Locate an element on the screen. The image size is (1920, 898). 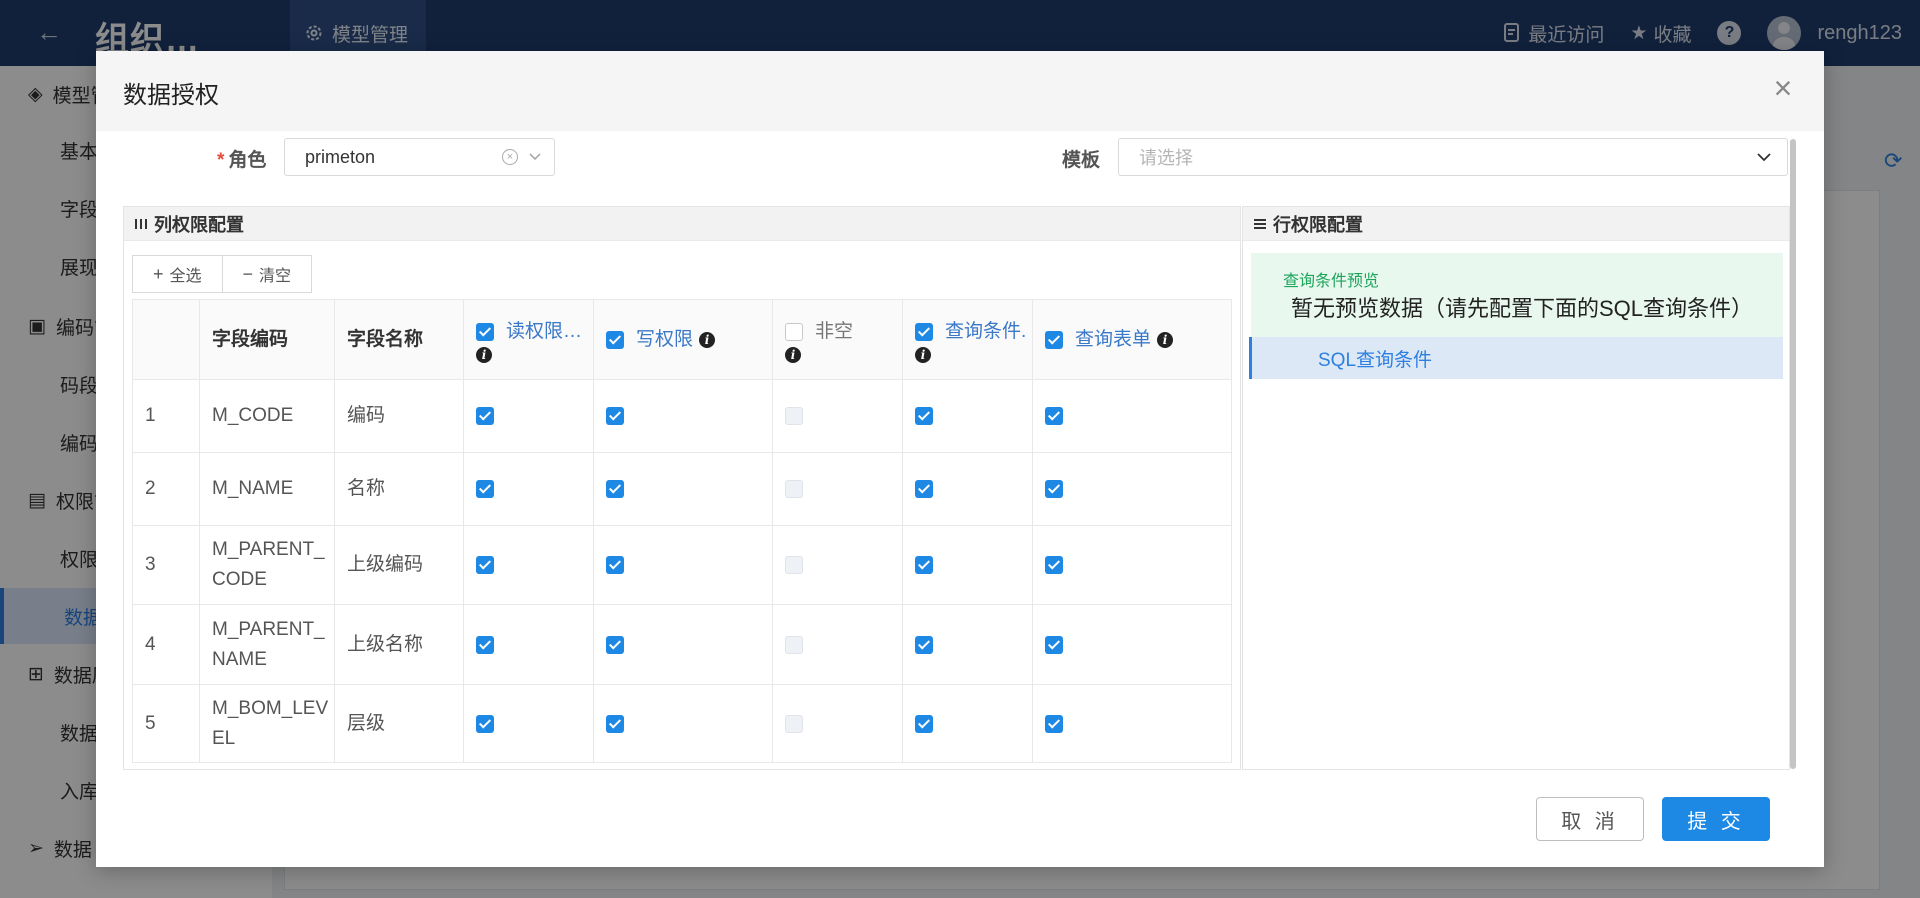
row1-read-cell is located at coordinates (529, 416).